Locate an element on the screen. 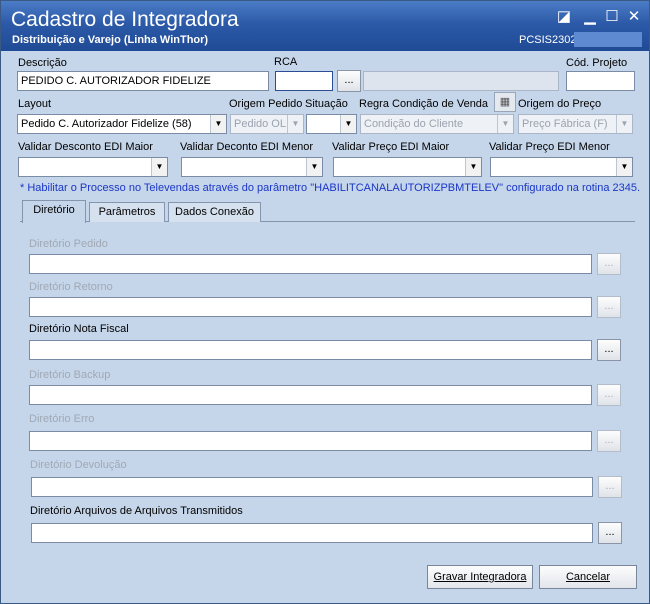 This screenshot has height=604, width=650. origem-preco-select: Preço Fábrica (F) ▼ is located at coordinates (575, 124).